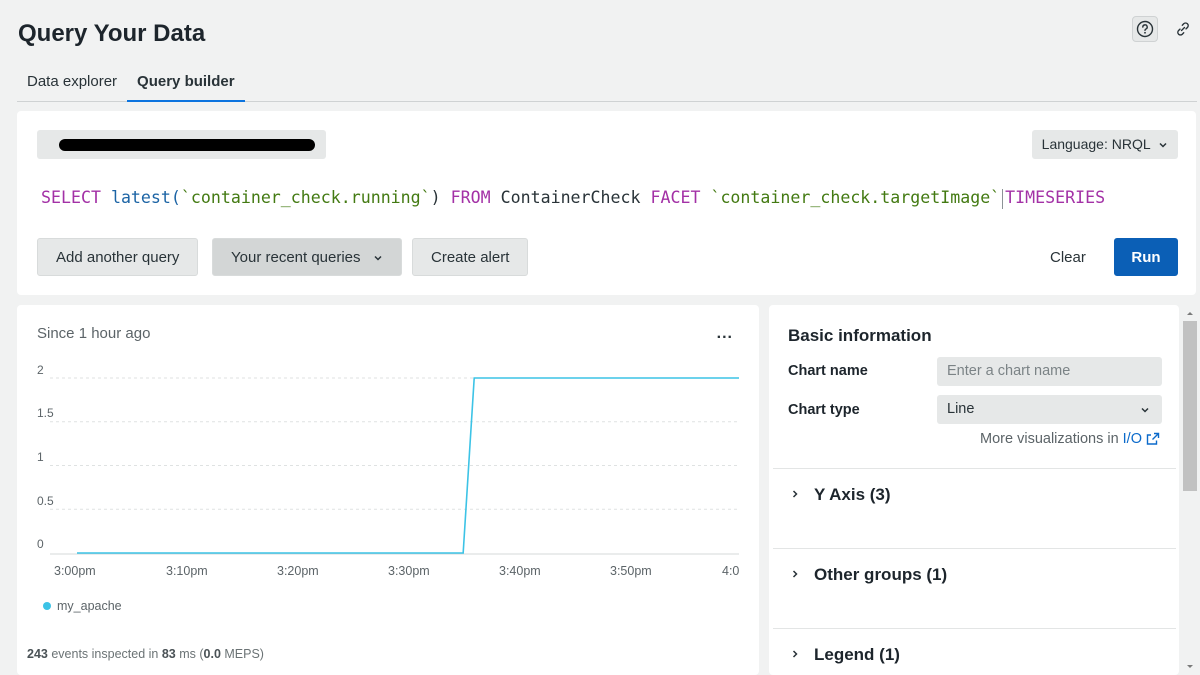 This screenshot has height=675, width=1200. What do you see at coordinates (118, 257) in the screenshot?
I see `add-another-query-button: Add another query` at bounding box center [118, 257].